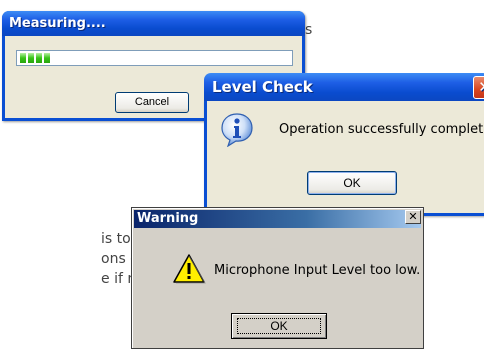  I want to click on warning-close-button: ✕, so click(413, 217).